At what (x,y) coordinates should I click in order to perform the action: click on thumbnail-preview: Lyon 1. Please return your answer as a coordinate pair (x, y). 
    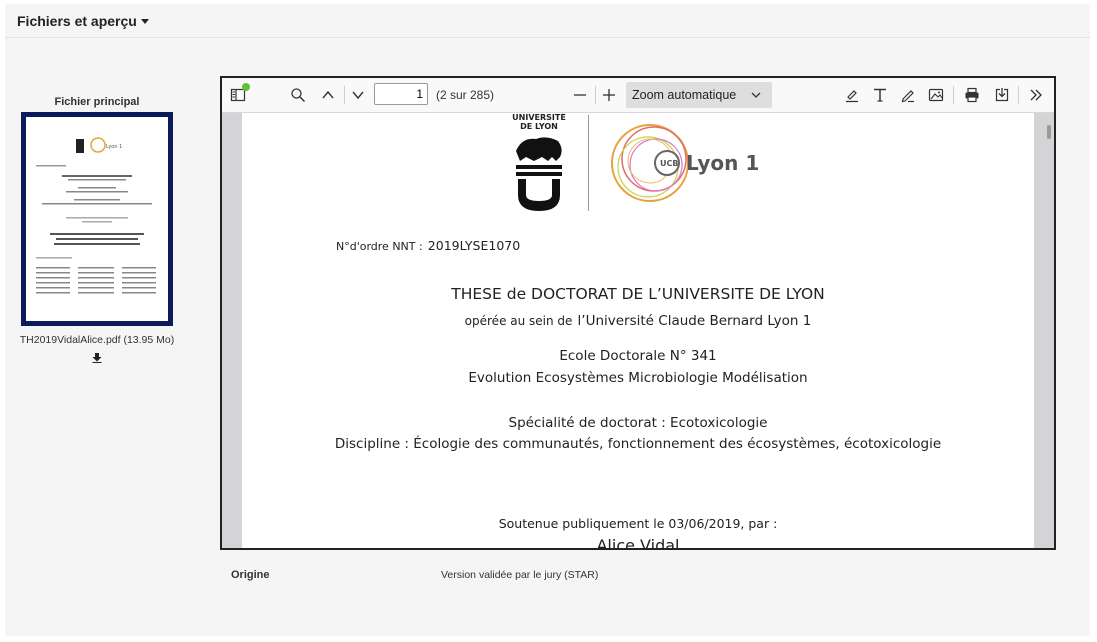
    Looking at the image, I should click on (97, 219).